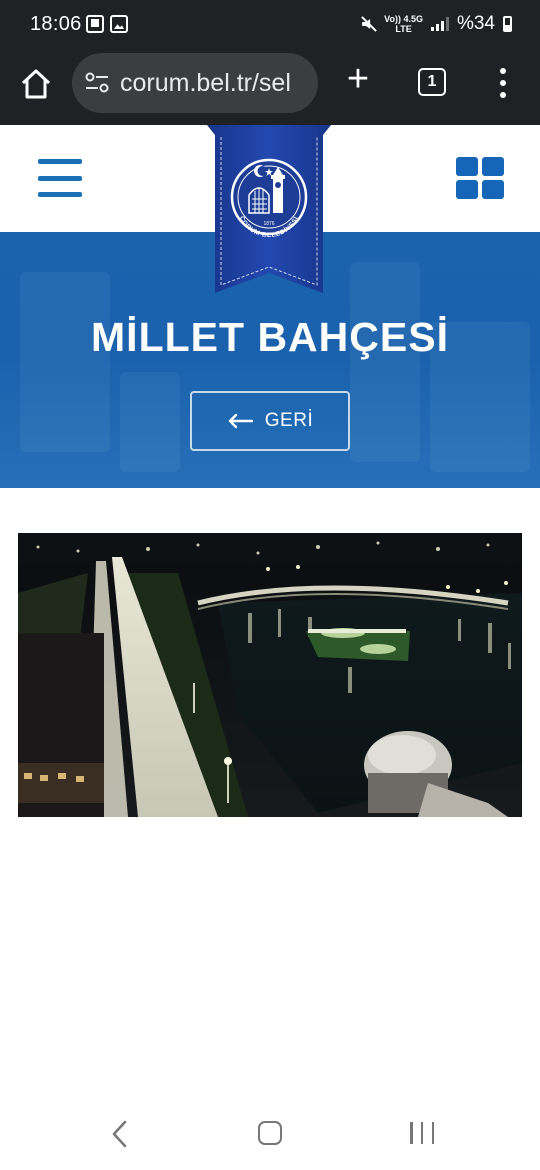 The height and width of the screenshot is (1170, 540). Describe the element at coordinates (60, 178) in the screenshot. I see `menu-icon` at that location.